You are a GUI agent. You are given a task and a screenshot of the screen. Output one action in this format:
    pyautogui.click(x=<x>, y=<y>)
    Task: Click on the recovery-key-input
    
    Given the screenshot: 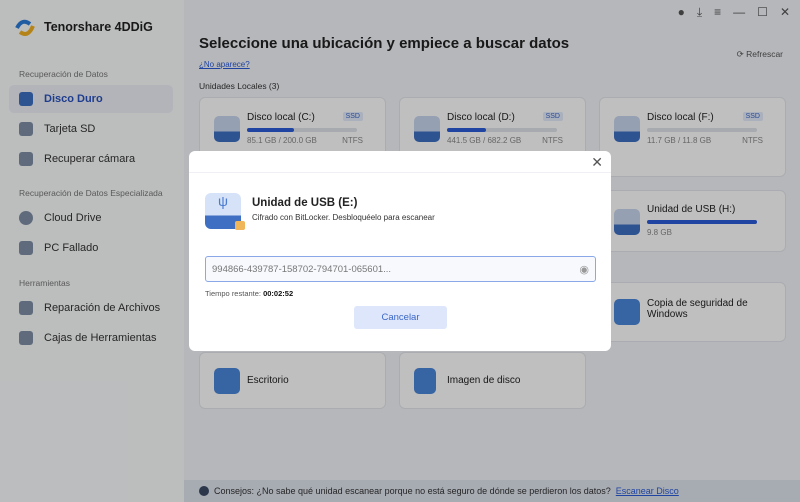 What is the action you would take?
    pyautogui.click(x=400, y=269)
    